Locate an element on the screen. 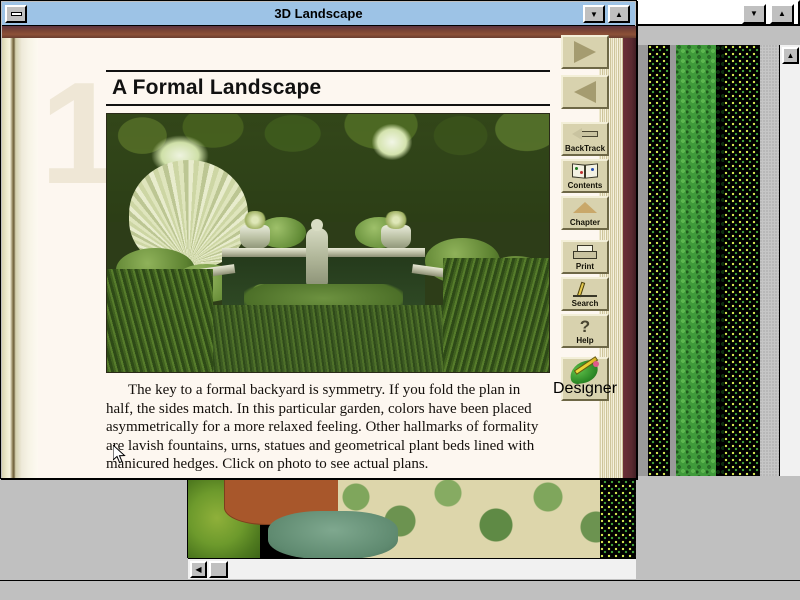  background-window-minimize-button: ▼ is located at coordinates (754, 14).